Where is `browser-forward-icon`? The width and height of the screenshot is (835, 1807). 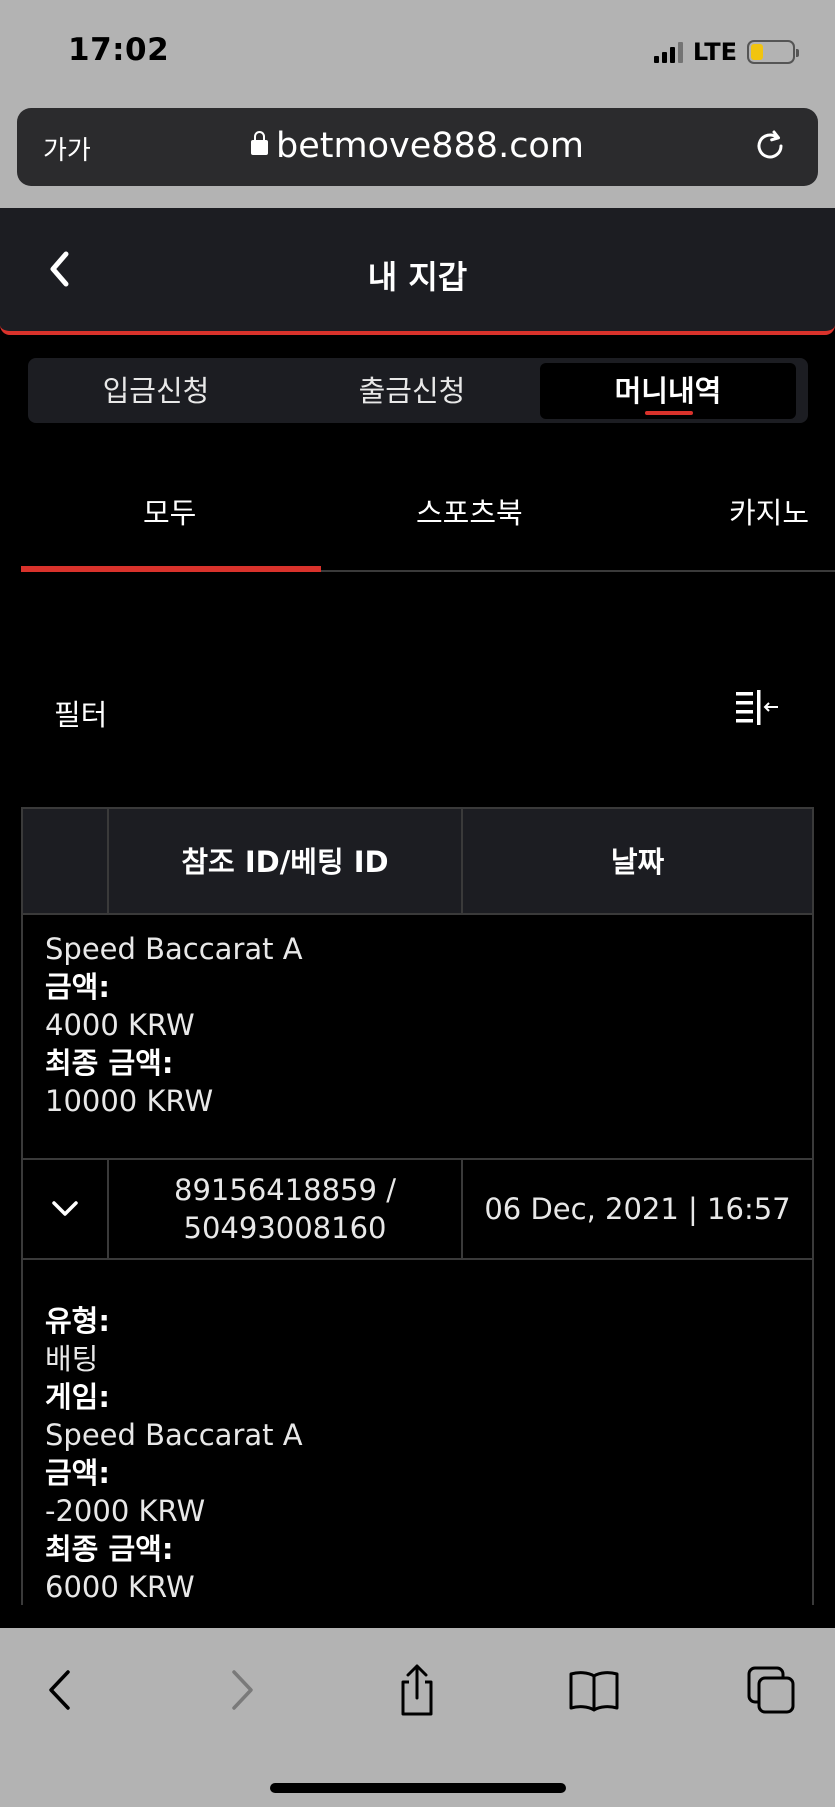 browser-forward-icon is located at coordinates (240, 1690).